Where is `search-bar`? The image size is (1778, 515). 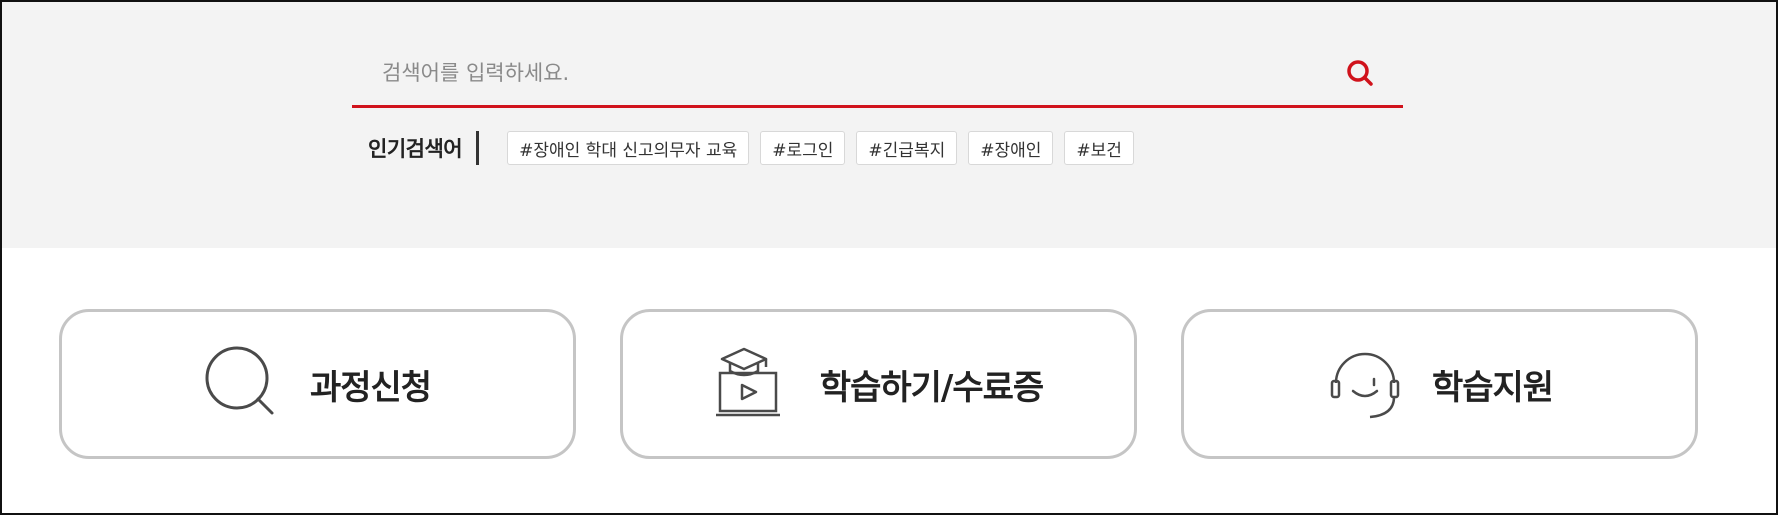 search-bar is located at coordinates (877, 74).